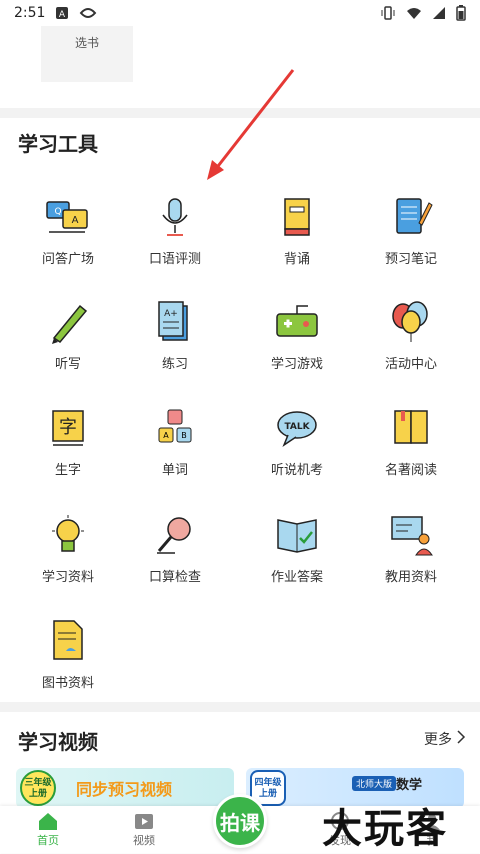 This screenshot has width=480, height=854. What do you see at coordinates (411, 535) in the screenshot?
I see `teacher-board-icon` at bounding box center [411, 535].